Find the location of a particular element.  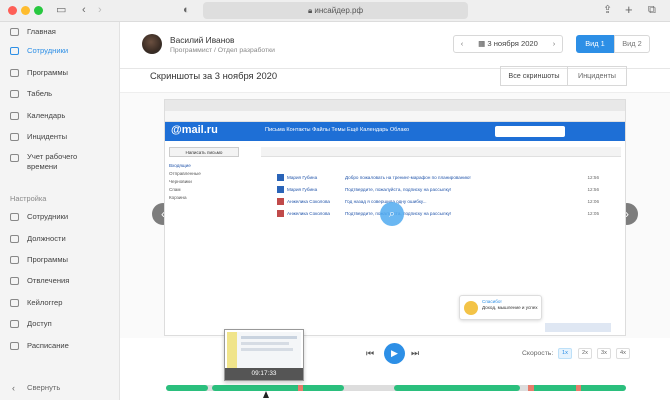

share-icon: ⇪ is located at coordinates (607, 10).